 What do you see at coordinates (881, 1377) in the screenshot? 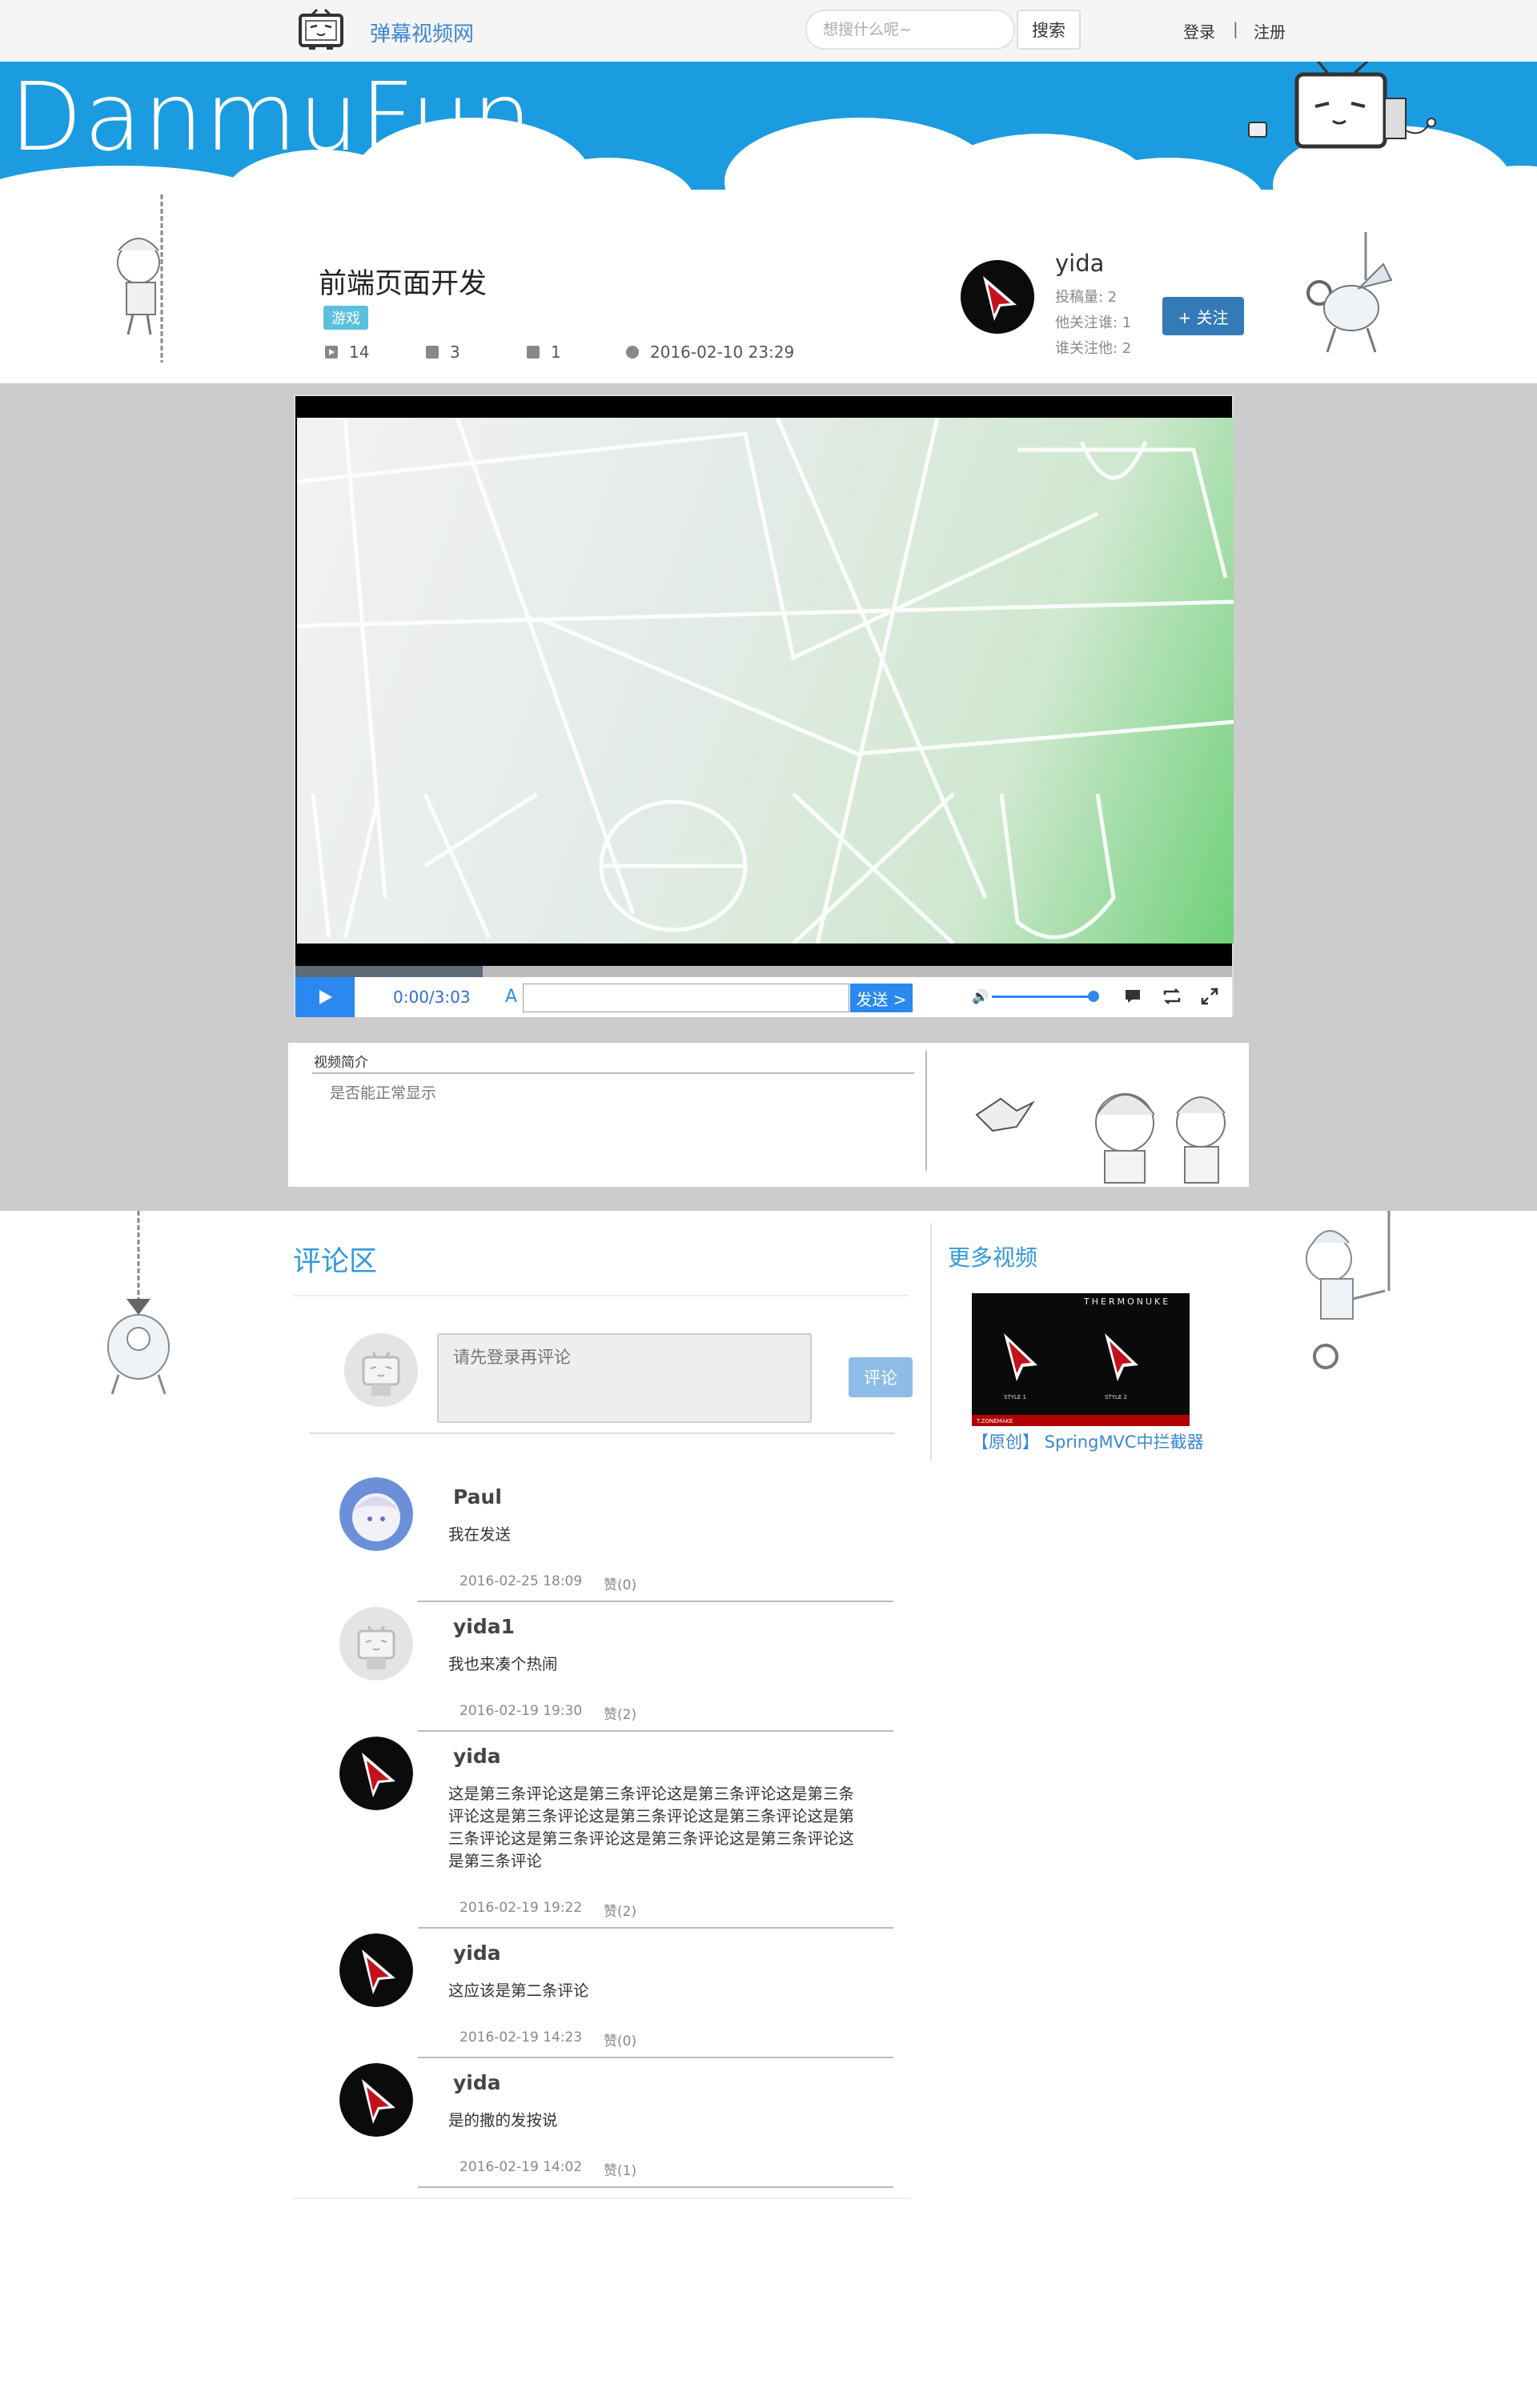
I see `submit-comment-button: 评论` at bounding box center [881, 1377].